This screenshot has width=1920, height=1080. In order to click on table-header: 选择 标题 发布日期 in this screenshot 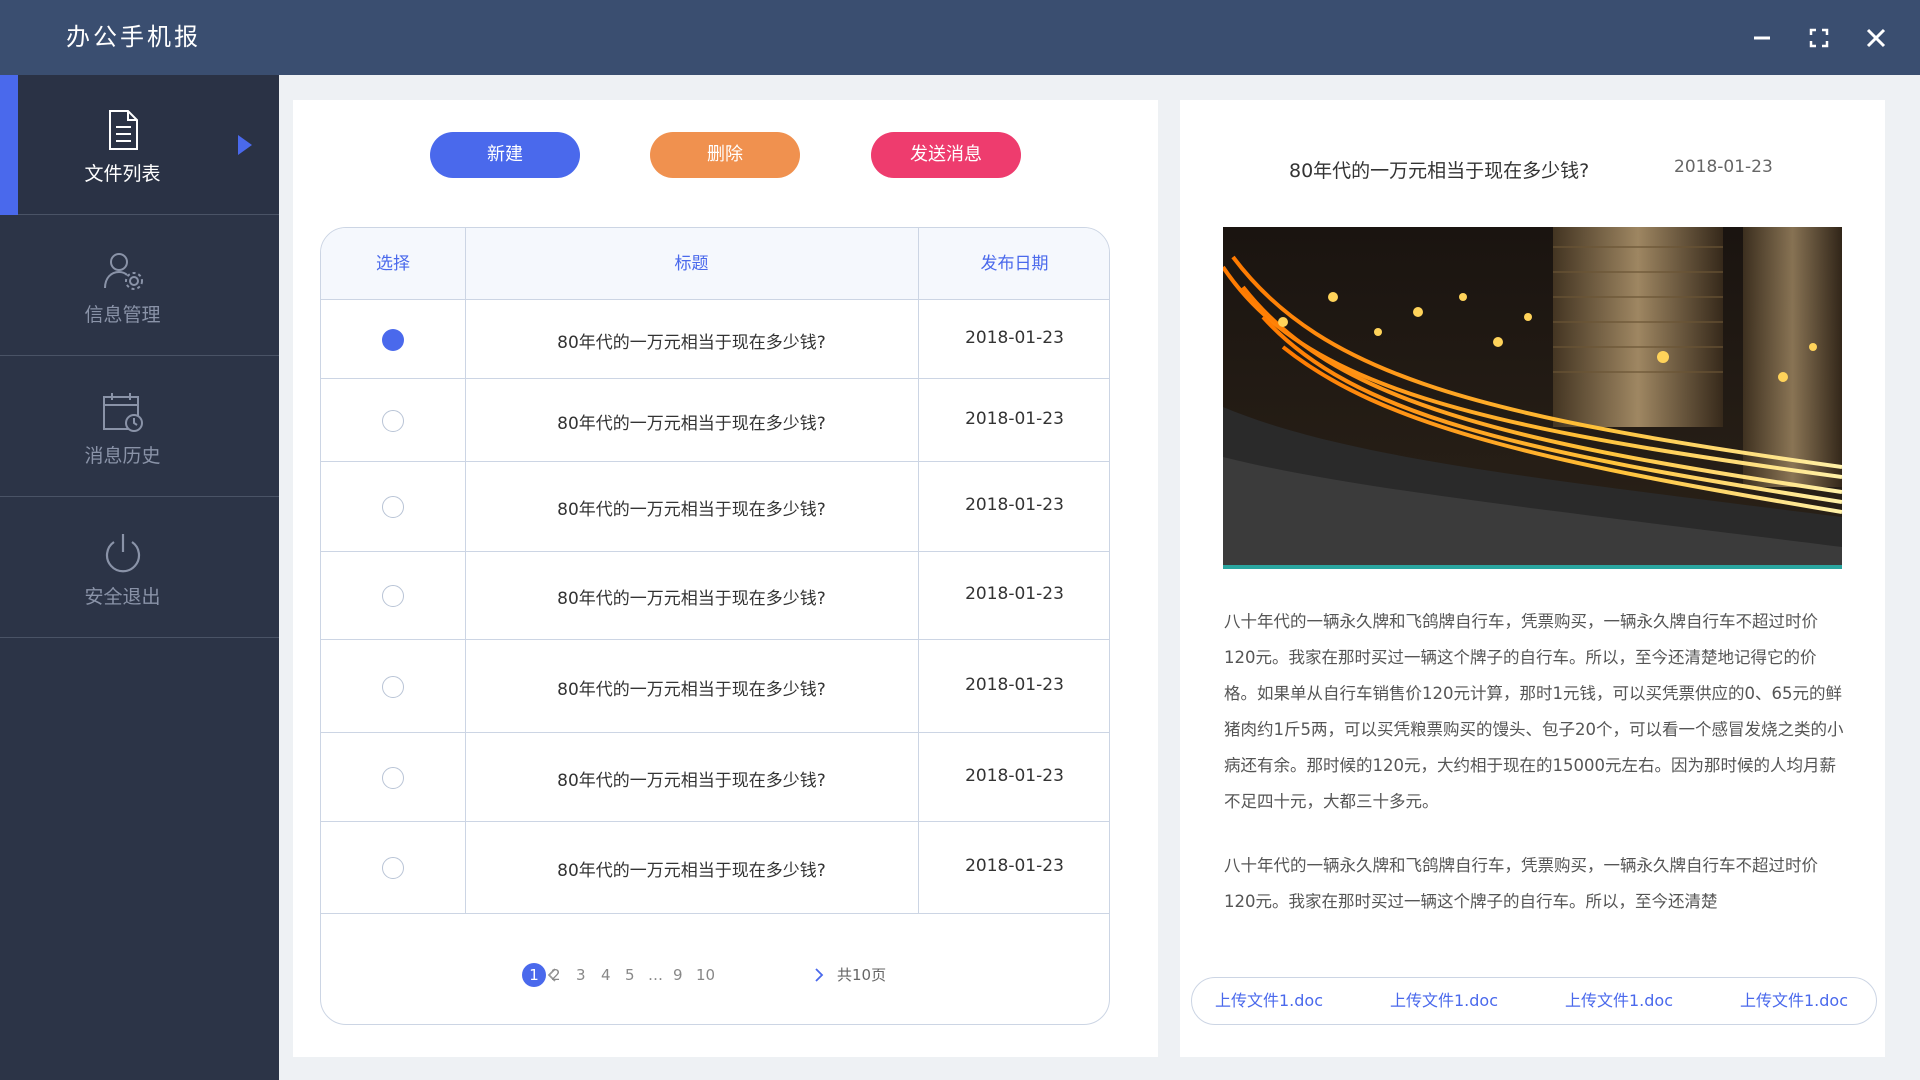, I will do `click(715, 264)`.